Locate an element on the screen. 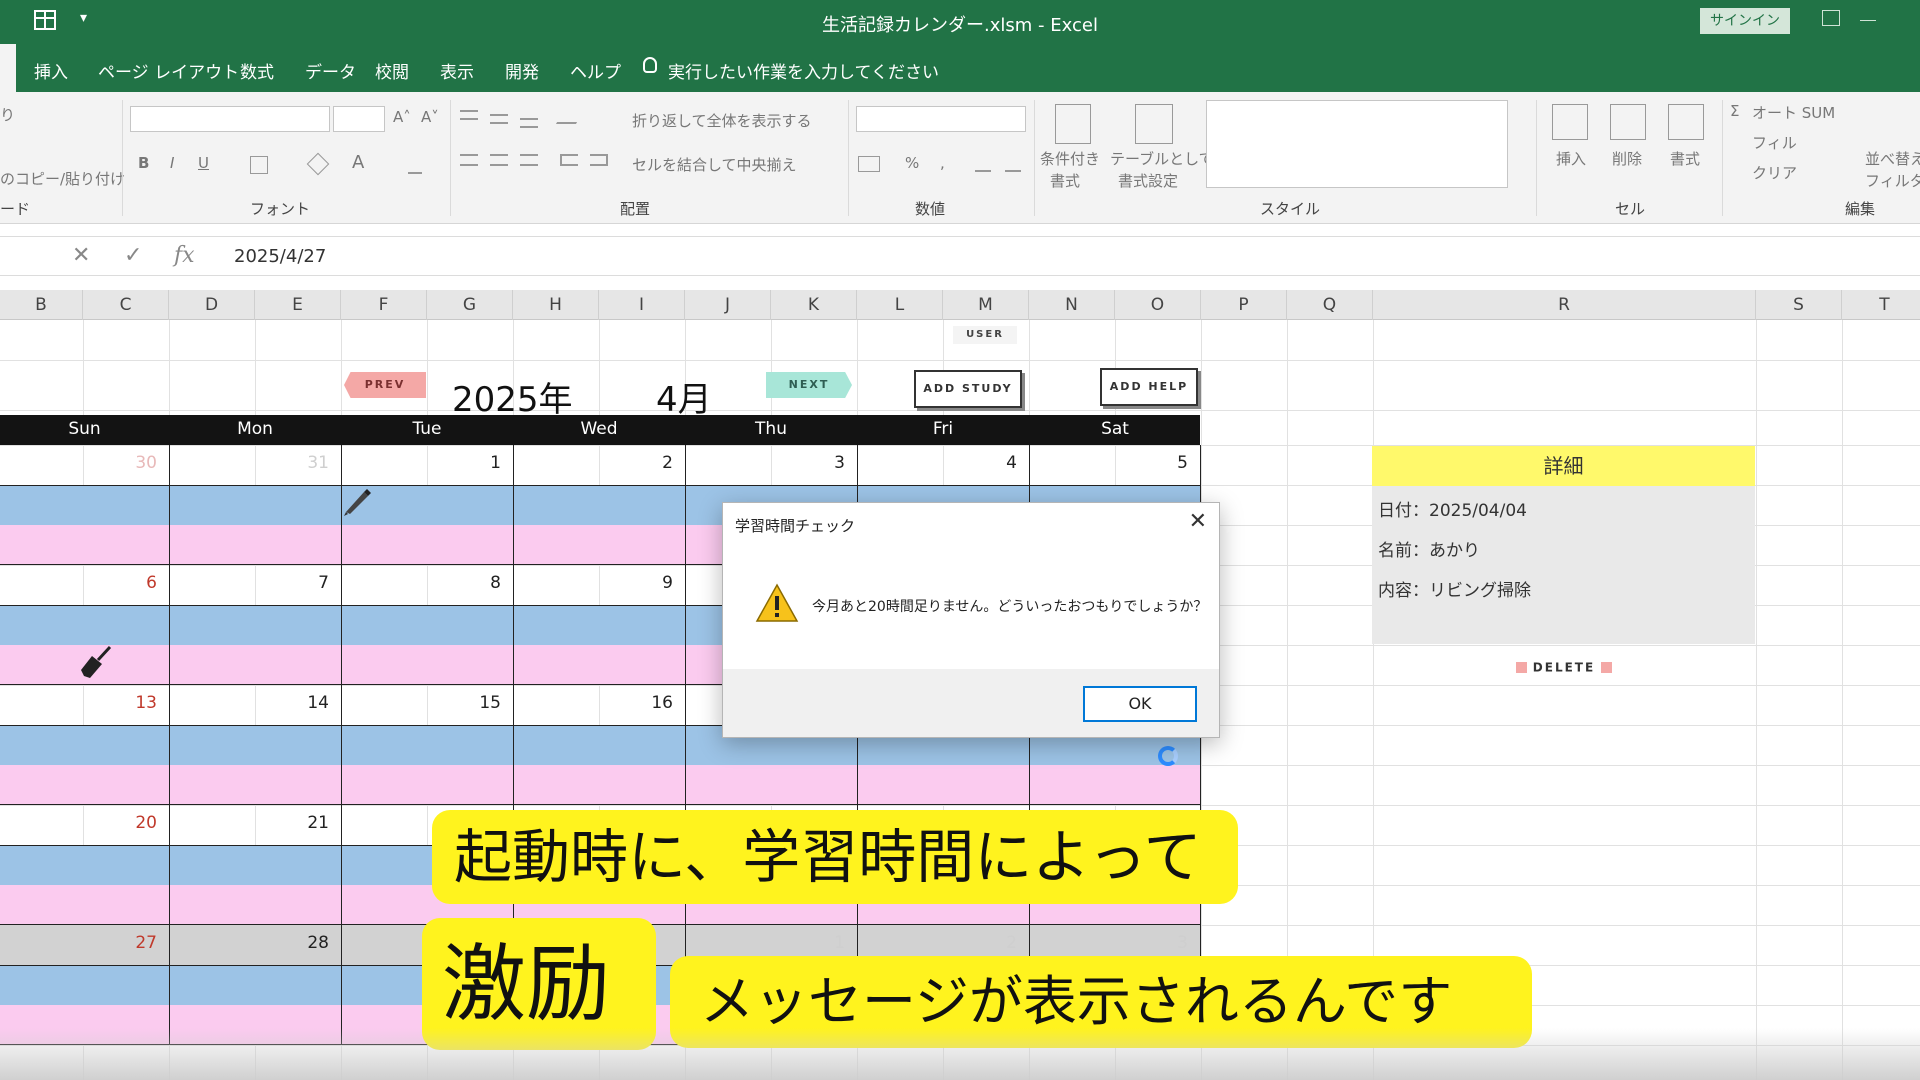 The image size is (1920, 1080). calendar-date: 27 is located at coordinates (78, 943).